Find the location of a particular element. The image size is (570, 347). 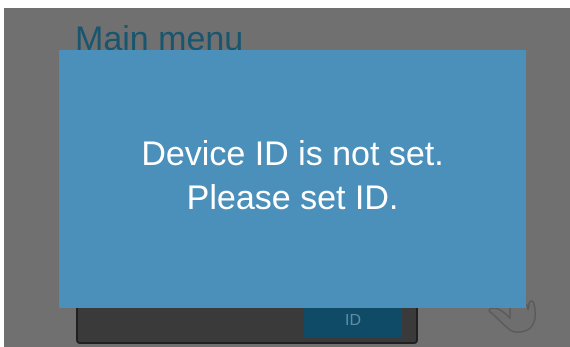

alert-message: Device ID is not set. Please set ID. is located at coordinates (292, 176).